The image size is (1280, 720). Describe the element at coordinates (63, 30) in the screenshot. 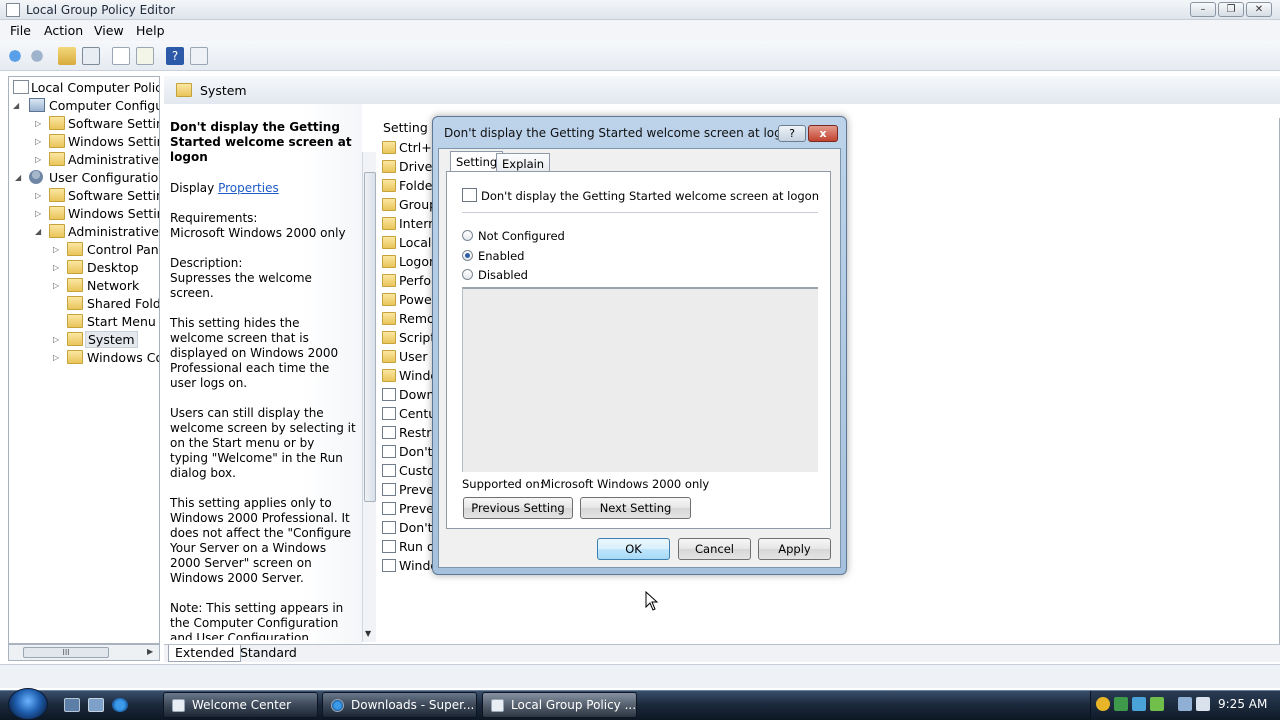

I see `menu-action: Action` at that location.